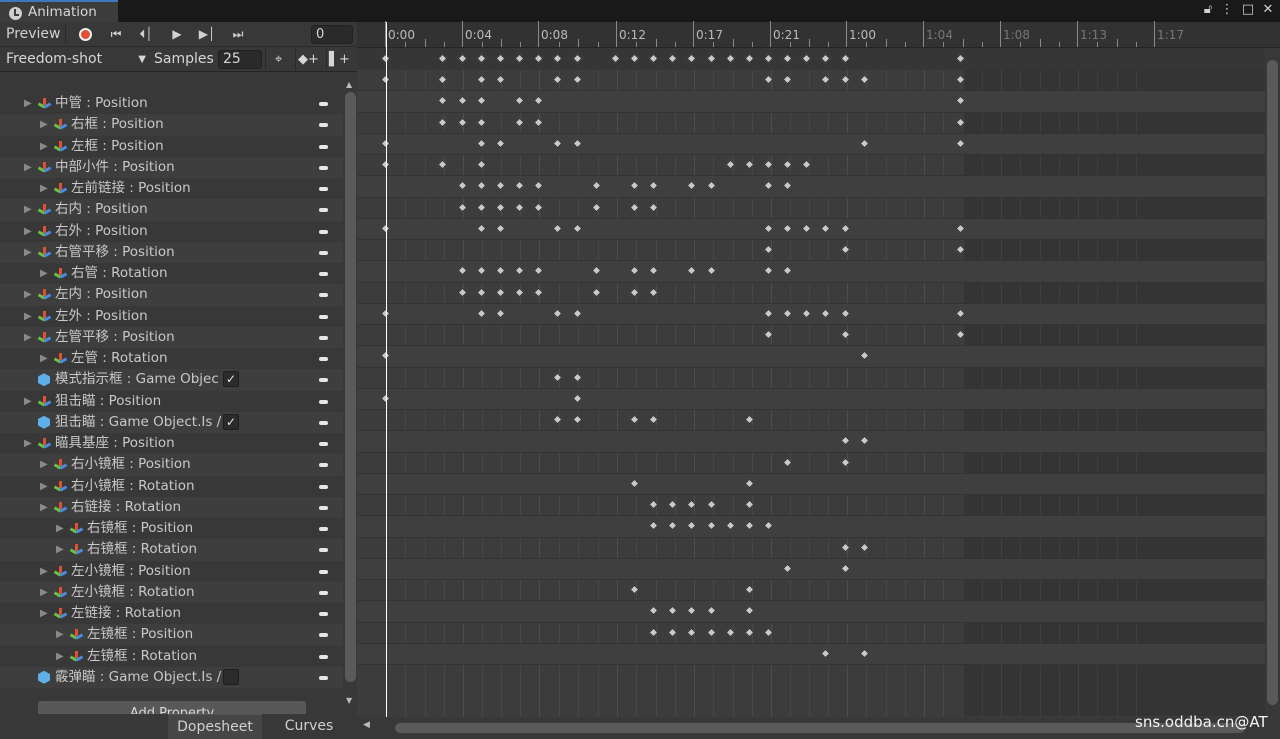 The width and height of the screenshot is (1280, 739). What do you see at coordinates (59, 11) in the screenshot?
I see `tab-animation: Animation` at bounding box center [59, 11].